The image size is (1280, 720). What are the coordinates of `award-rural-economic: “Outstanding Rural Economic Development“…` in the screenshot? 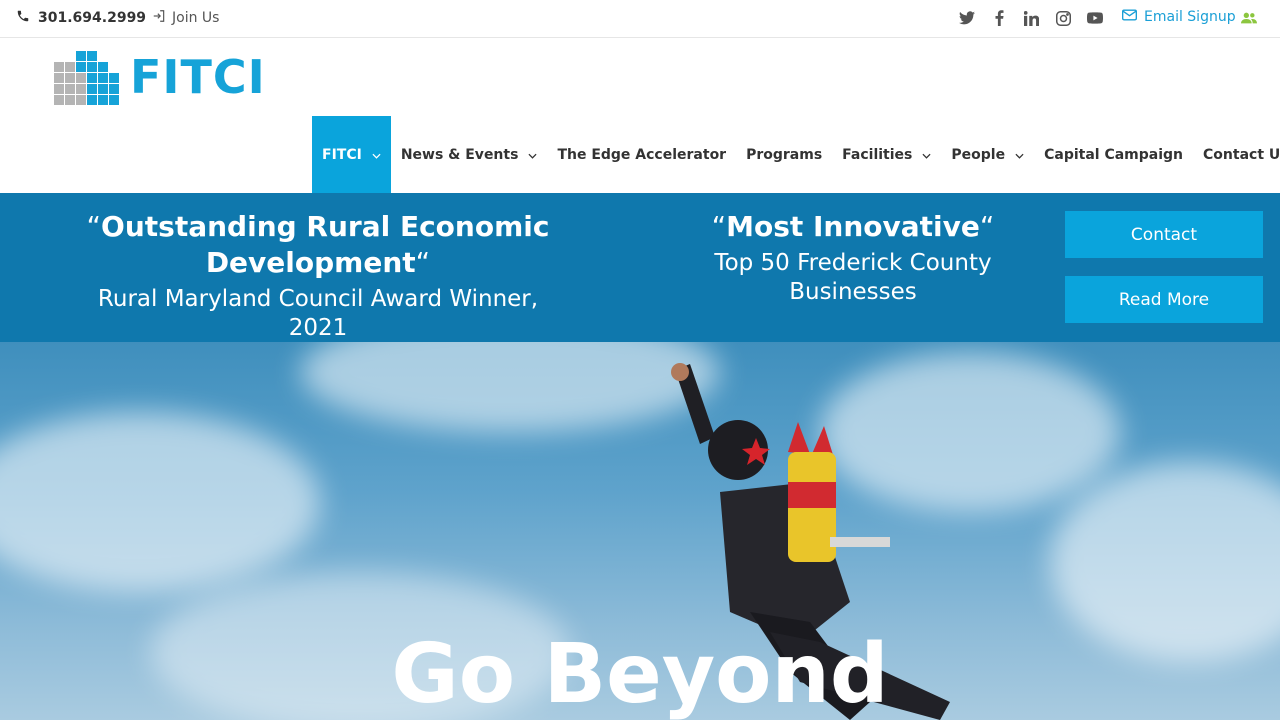 It's located at (318, 276).